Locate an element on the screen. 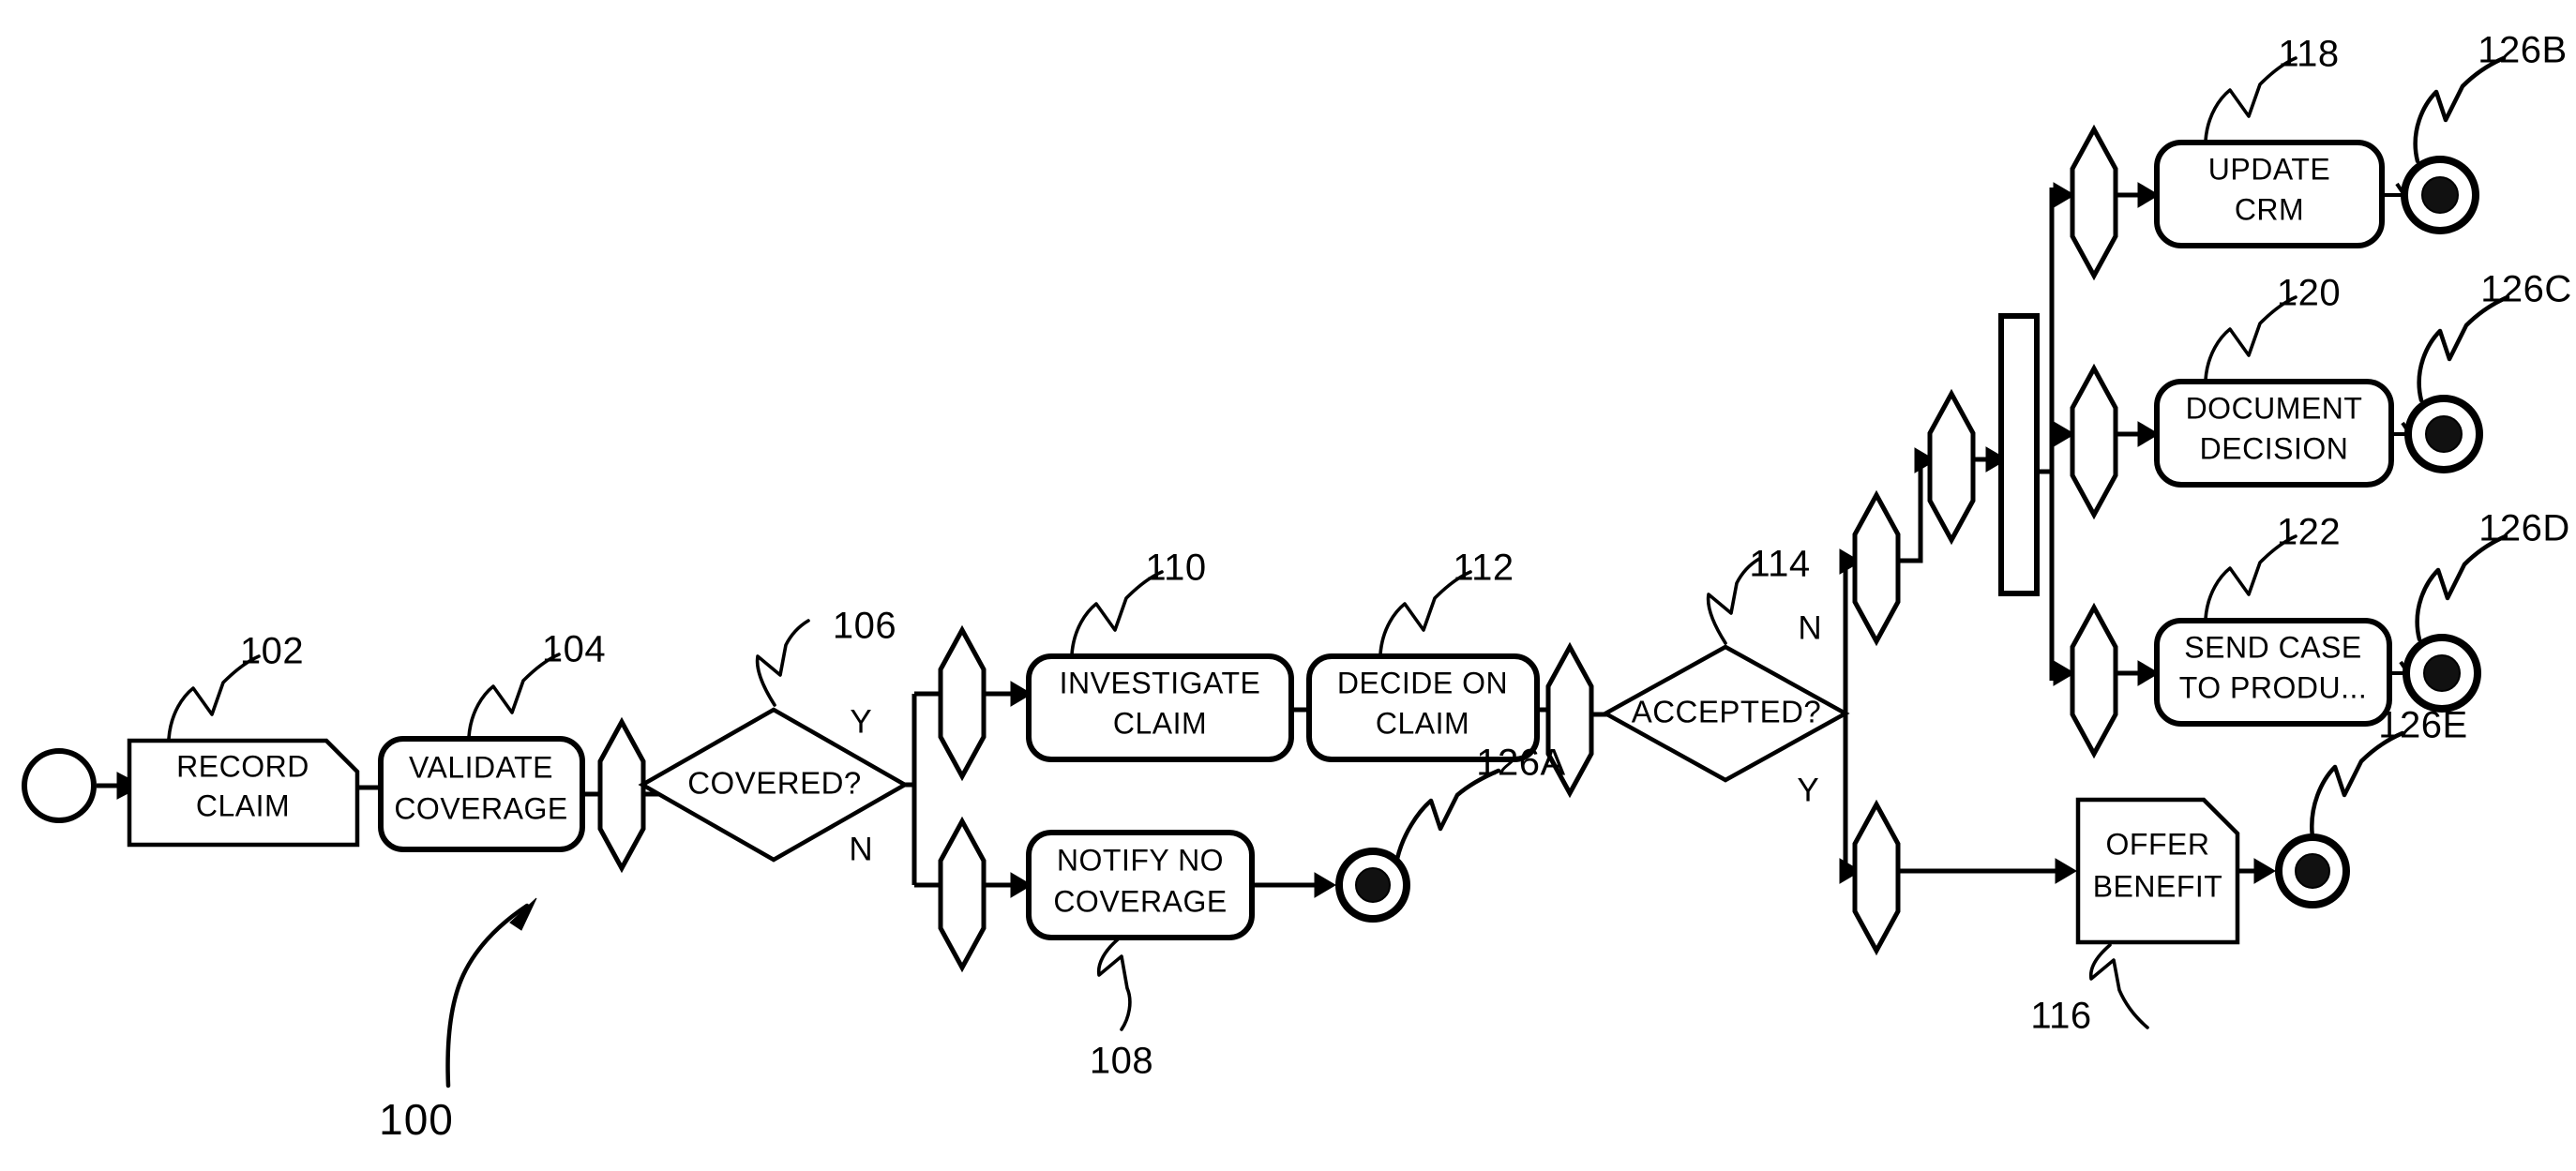  start-event-circle is located at coordinates (59, 786).